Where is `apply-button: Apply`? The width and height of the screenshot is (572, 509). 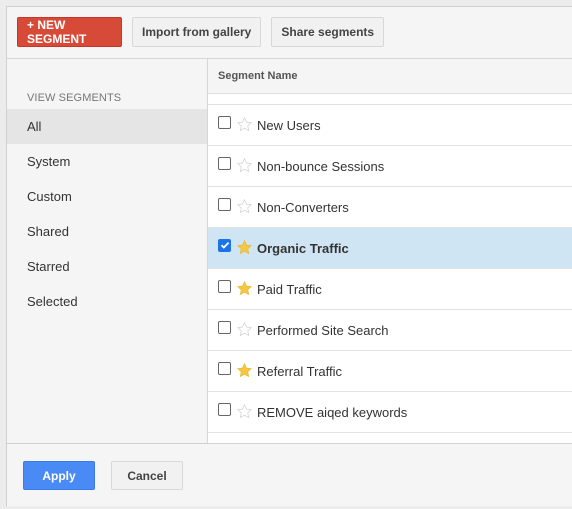
apply-button: Apply is located at coordinates (59, 475).